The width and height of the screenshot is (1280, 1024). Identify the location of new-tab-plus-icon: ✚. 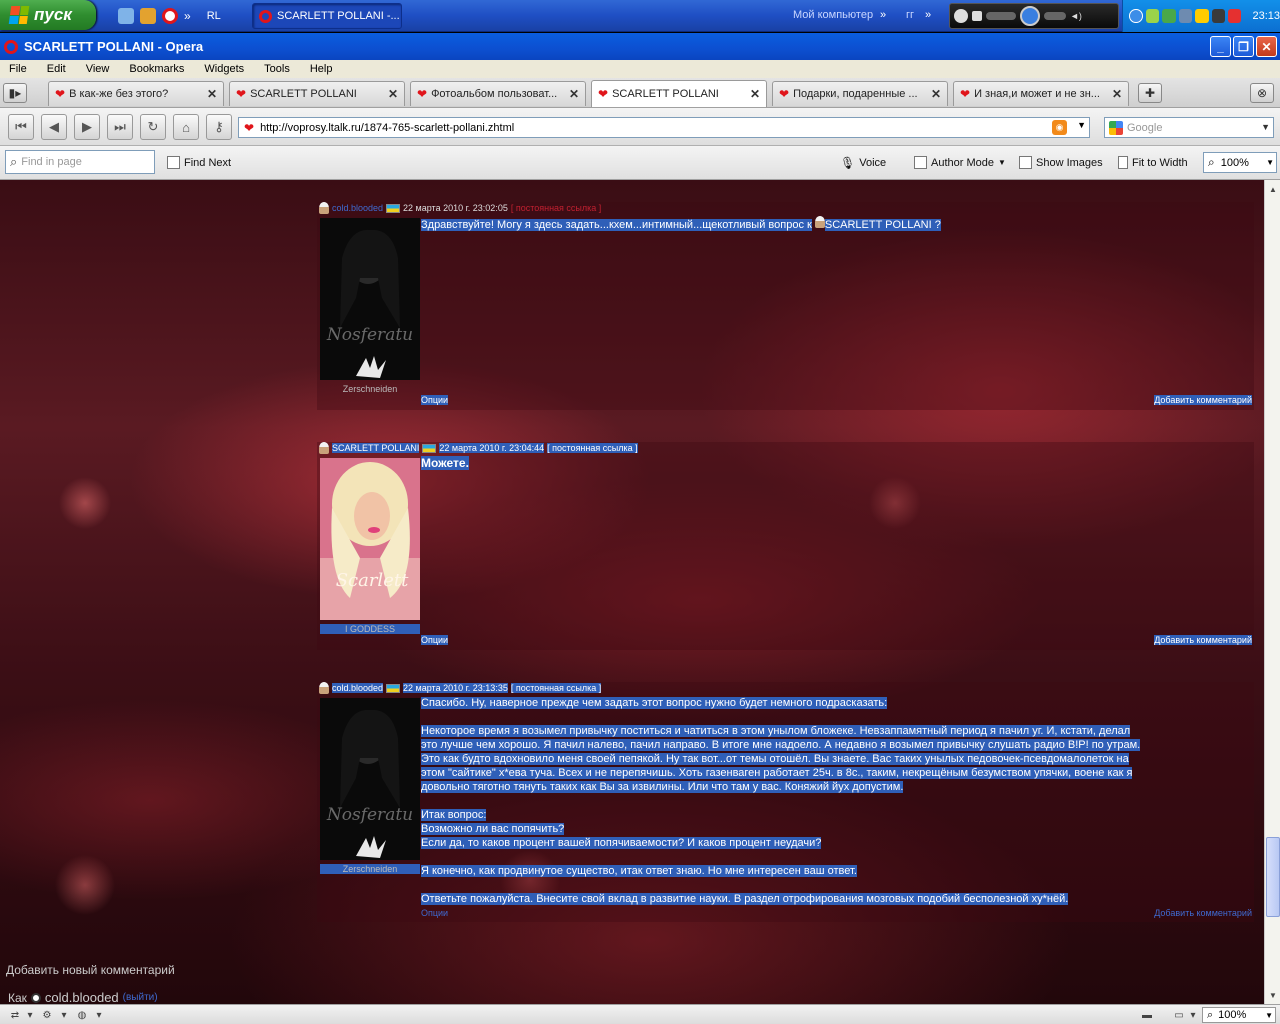
(1150, 93).